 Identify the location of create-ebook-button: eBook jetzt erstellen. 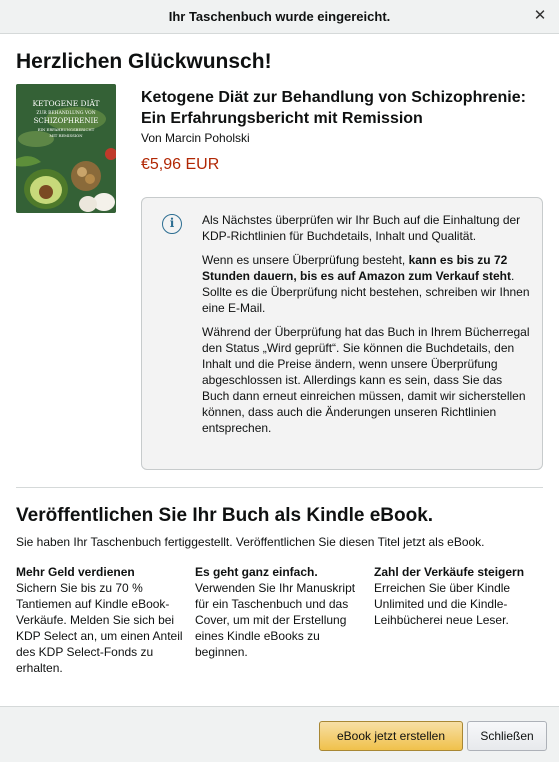
(391, 736).